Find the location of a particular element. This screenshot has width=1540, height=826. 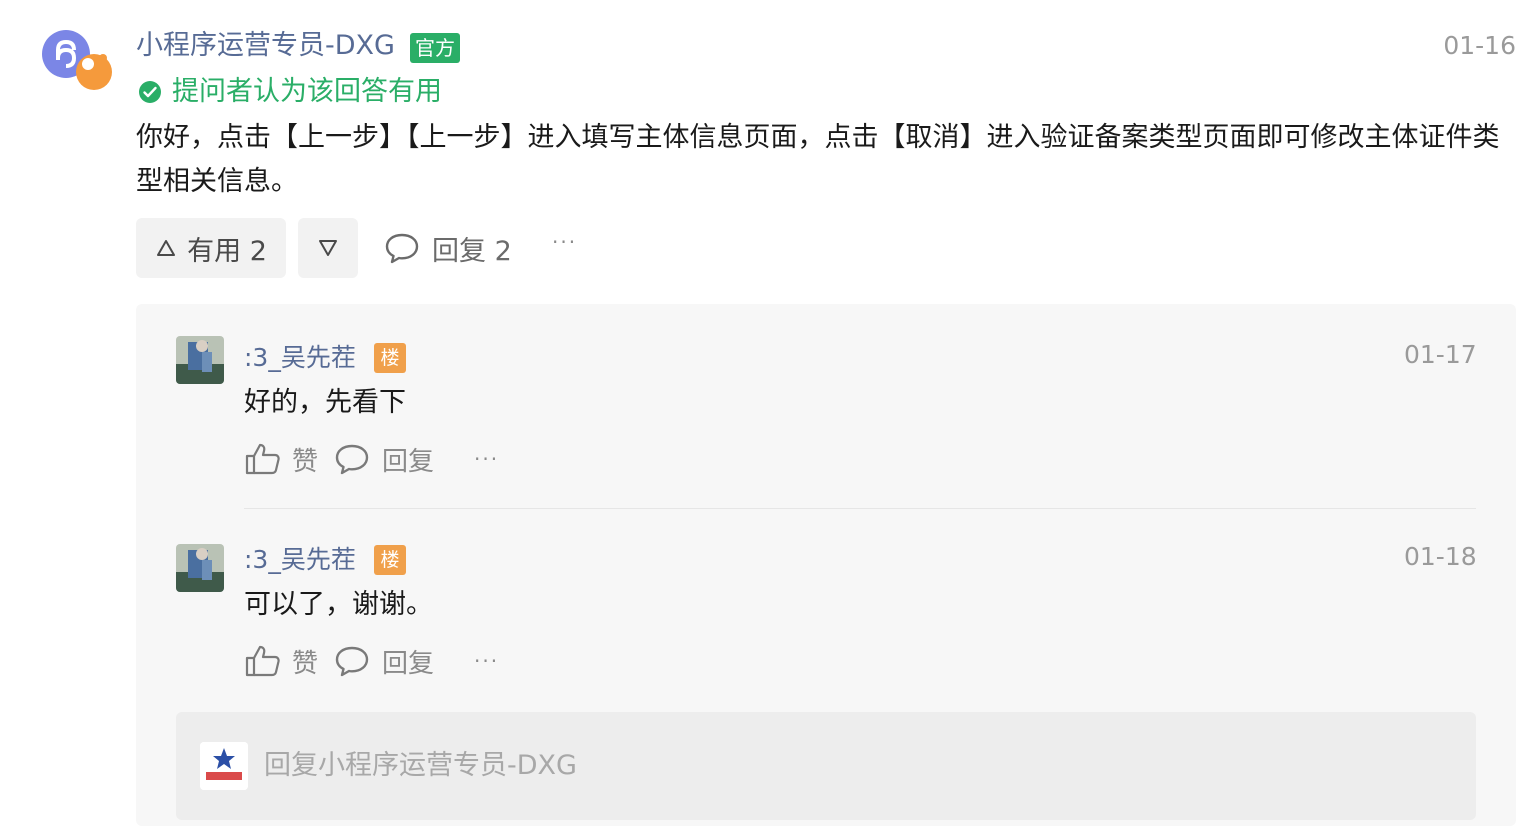

answer-date: 01-16 is located at coordinates (1479, 45).